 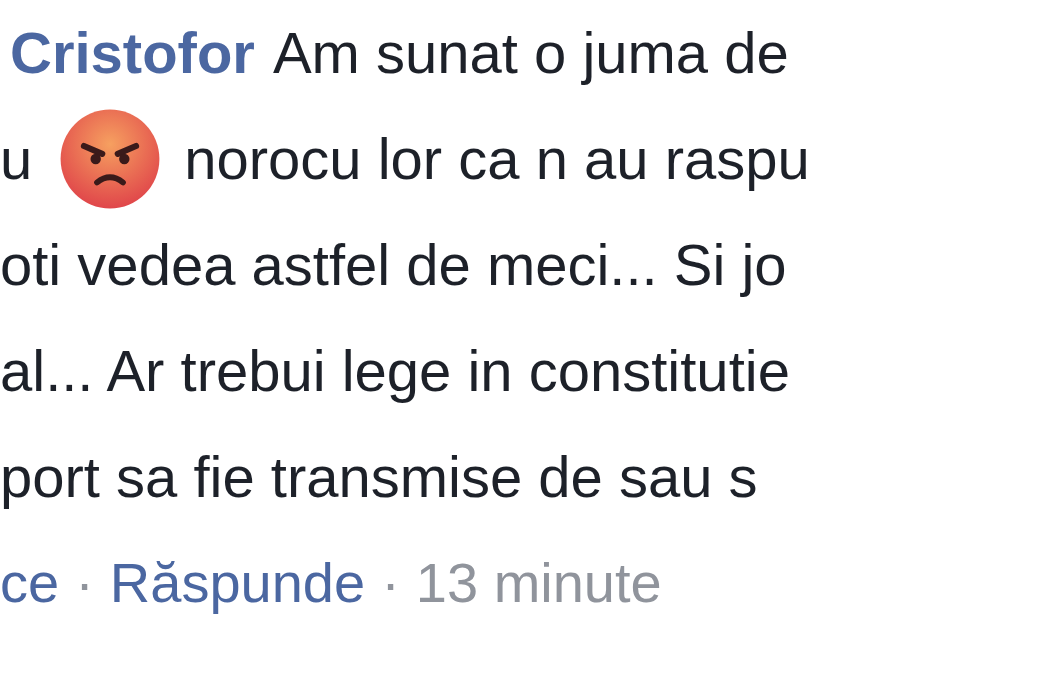 I want to click on action-link: Răspunde, so click(x=237, y=583).